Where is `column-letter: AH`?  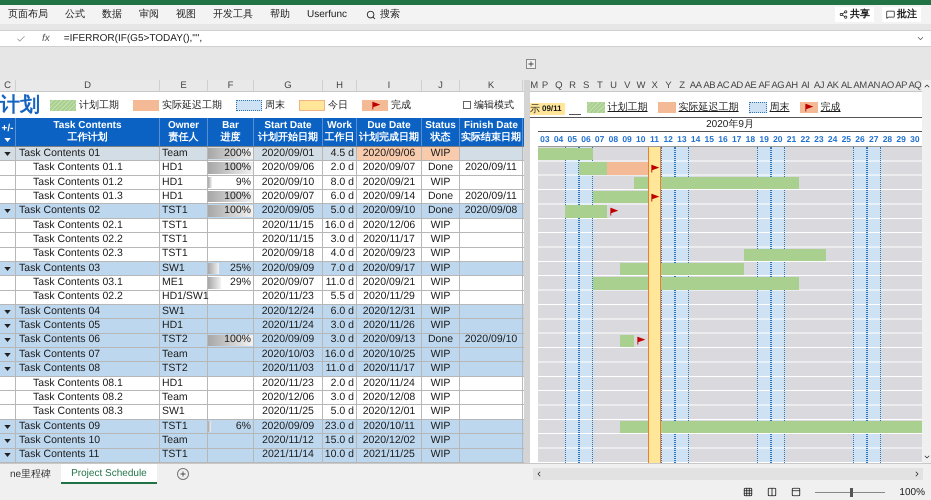 column-letter: AH is located at coordinates (791, 85).